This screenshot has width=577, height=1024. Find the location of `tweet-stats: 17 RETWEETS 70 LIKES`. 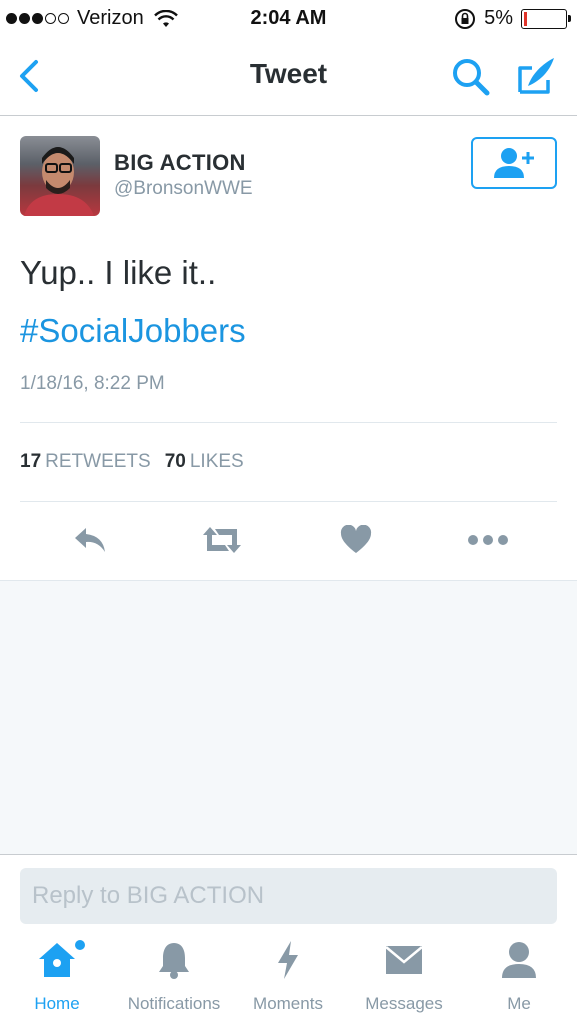

tweet-stats: 17 RETWEETS 70 LIKES is located at coordinates (132, 462).